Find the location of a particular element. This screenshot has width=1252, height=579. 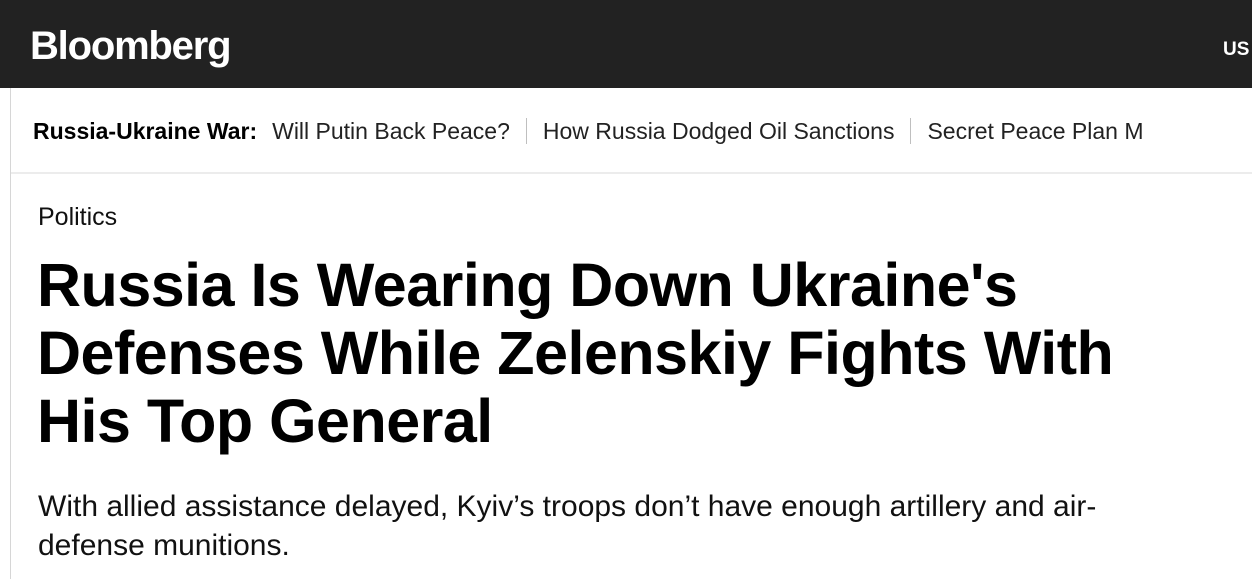

topic-link-secret-peace-plan: Secret Peace Plan M is located at coordinates (1035, 131).